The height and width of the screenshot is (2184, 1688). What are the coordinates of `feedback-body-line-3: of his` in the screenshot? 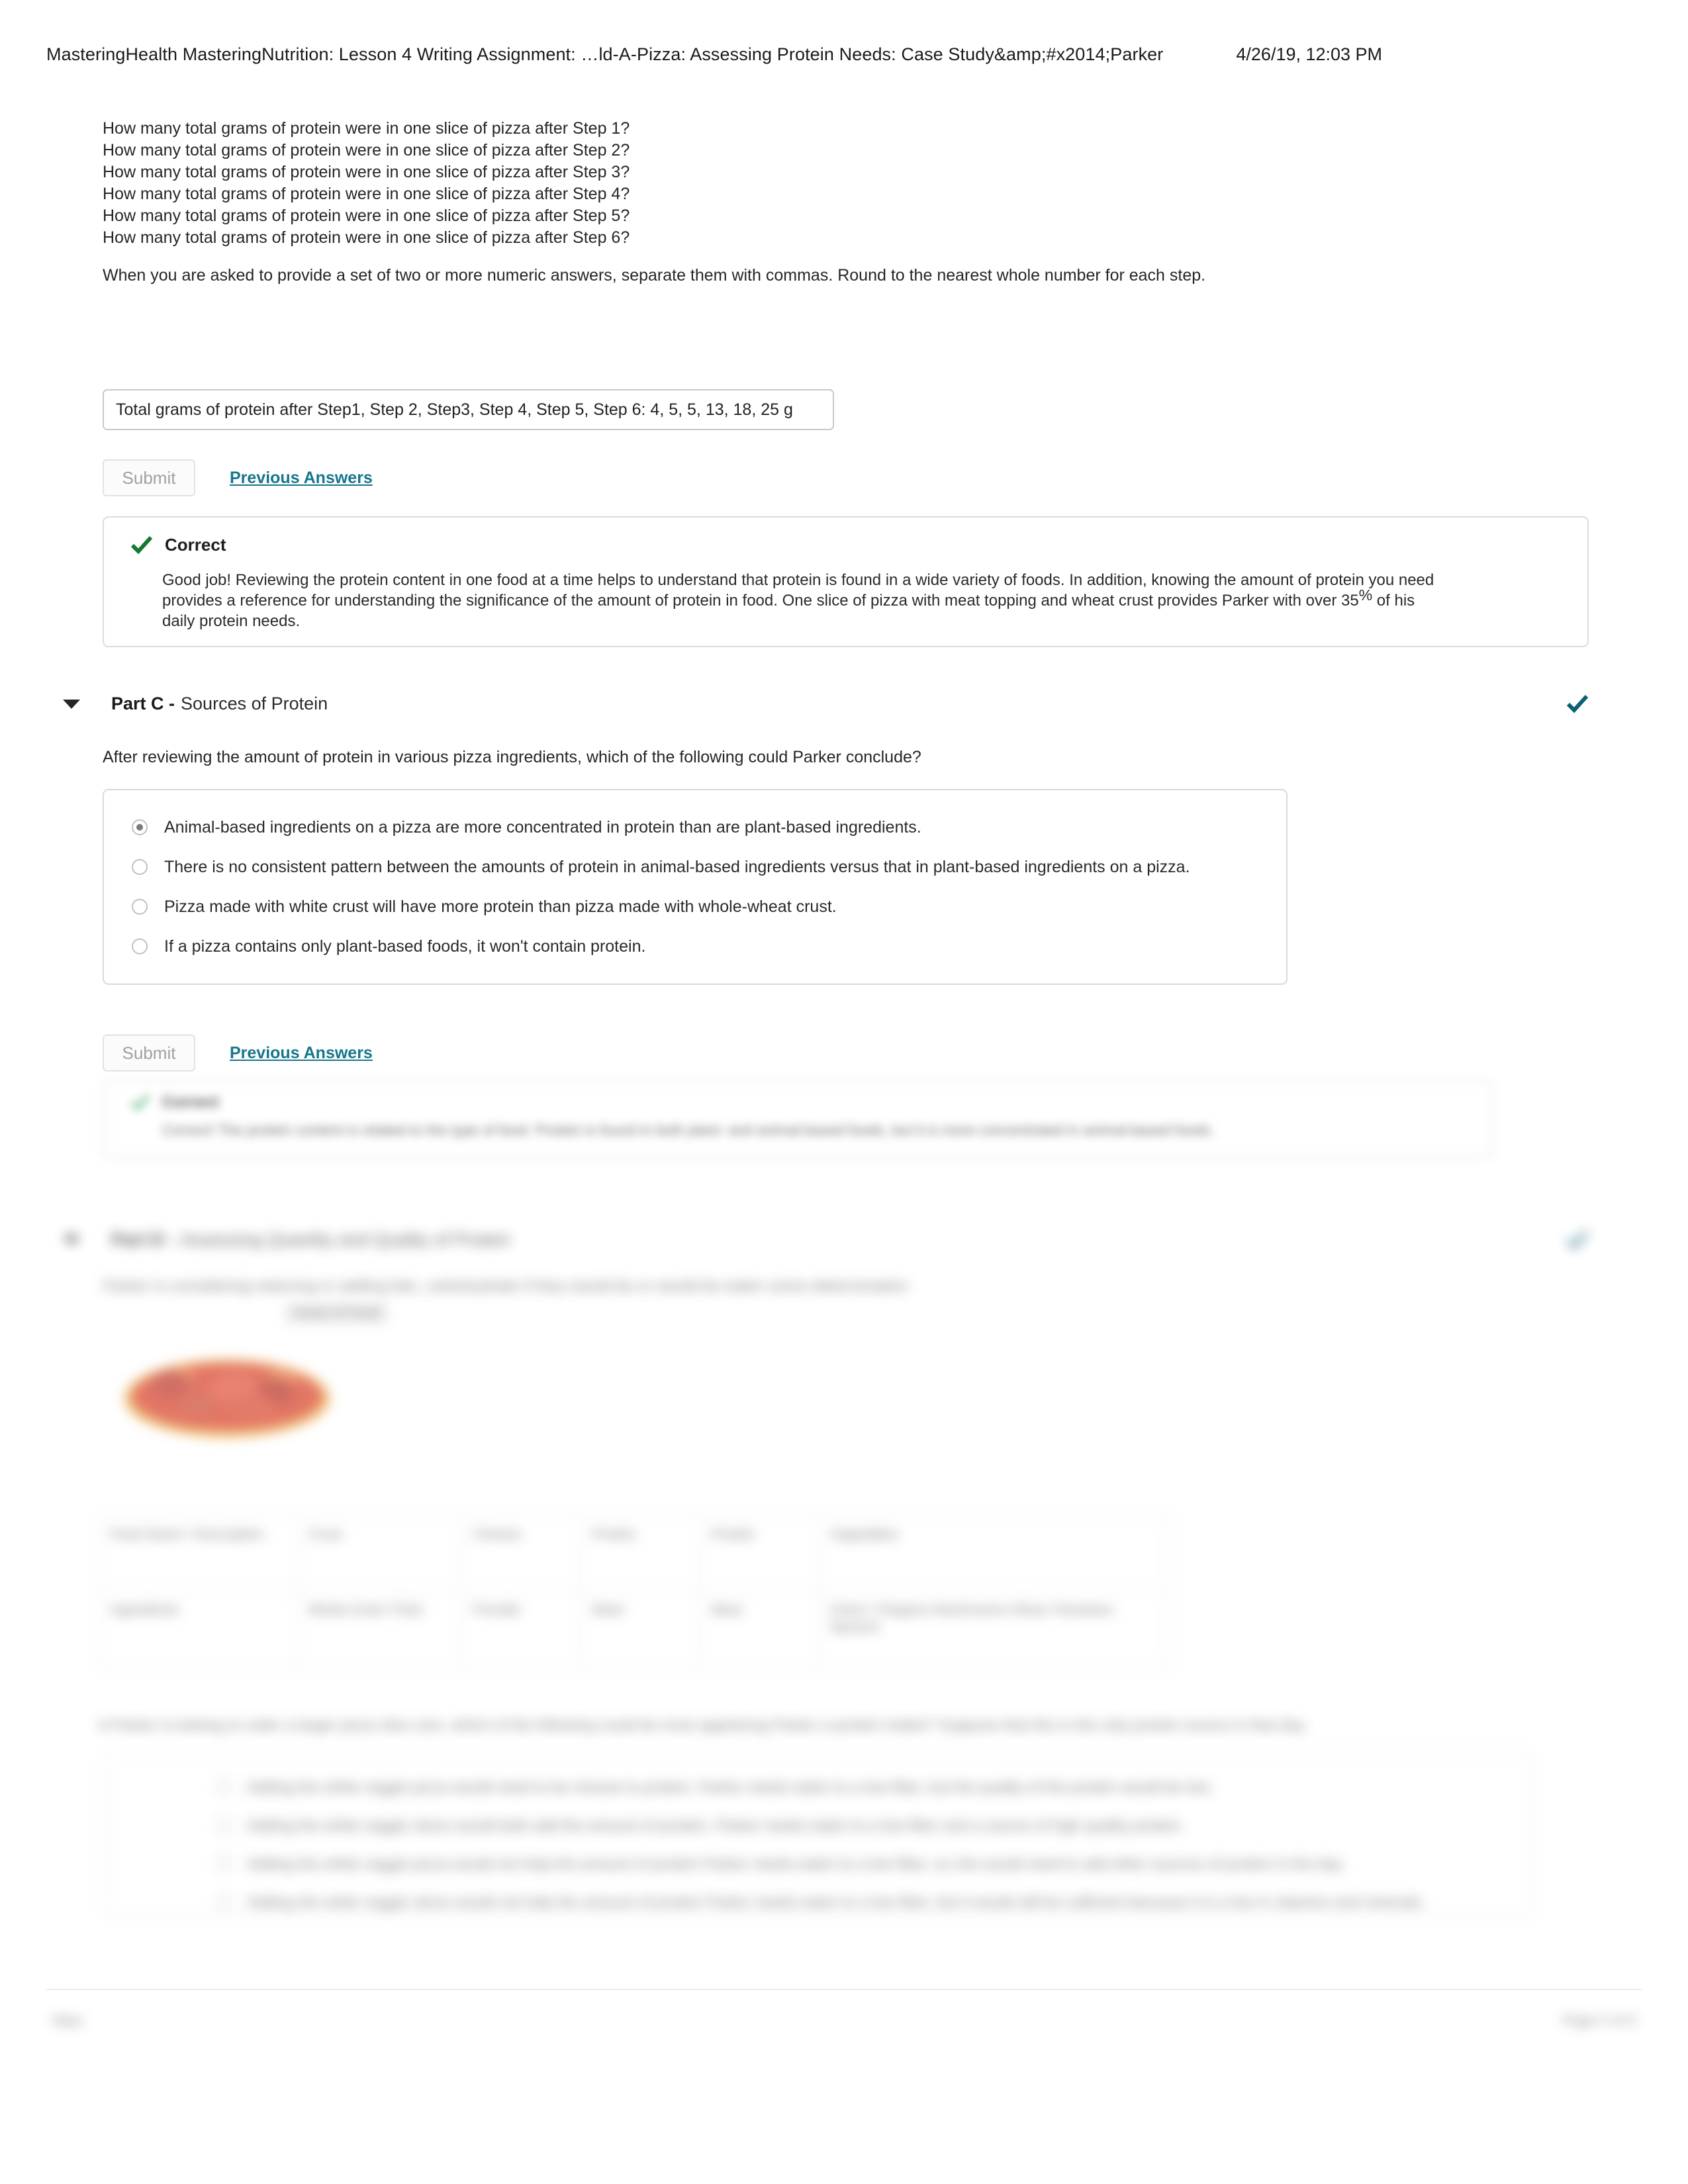 It's located at (1393, 601).